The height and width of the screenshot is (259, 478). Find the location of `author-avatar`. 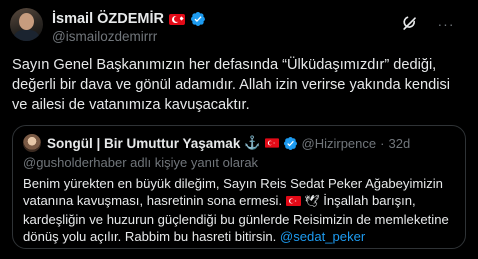

author-avatar is located at coordinates (26, 24).